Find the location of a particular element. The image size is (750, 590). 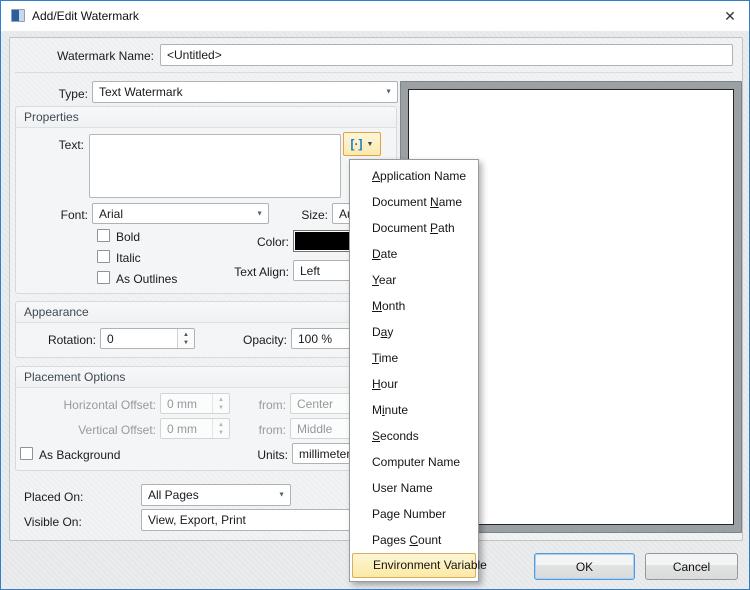

watermark-name-label: Watermark Name: is located at coordinates (105, 56).